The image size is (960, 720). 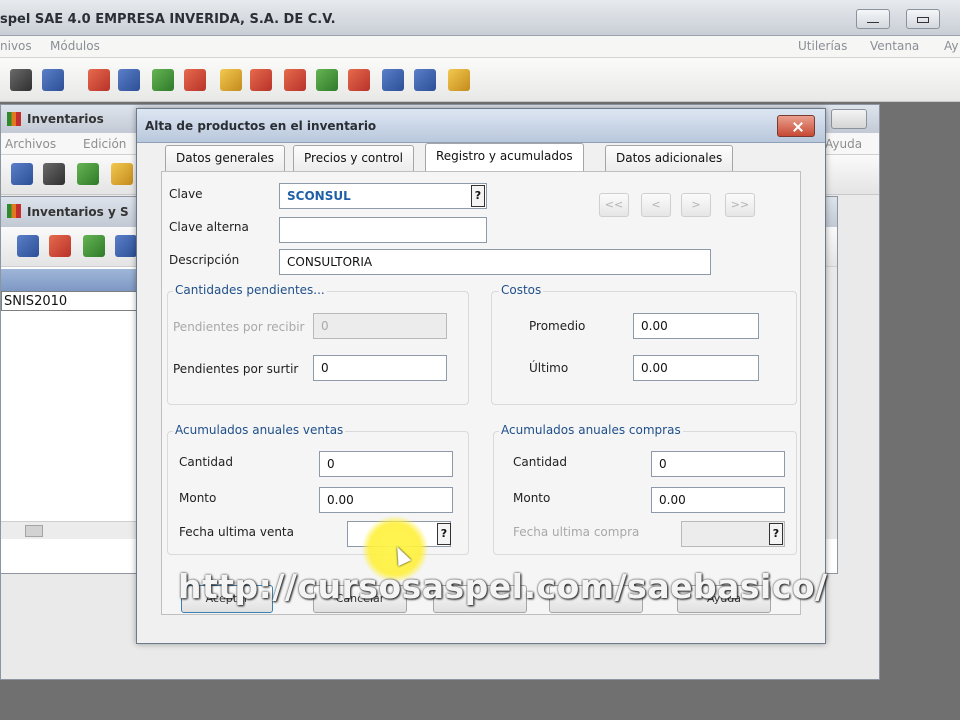 What do you see at coordinates (21, 80) in the screenshot?
I see `report-tool-icon` at bounding box center [21, 80].